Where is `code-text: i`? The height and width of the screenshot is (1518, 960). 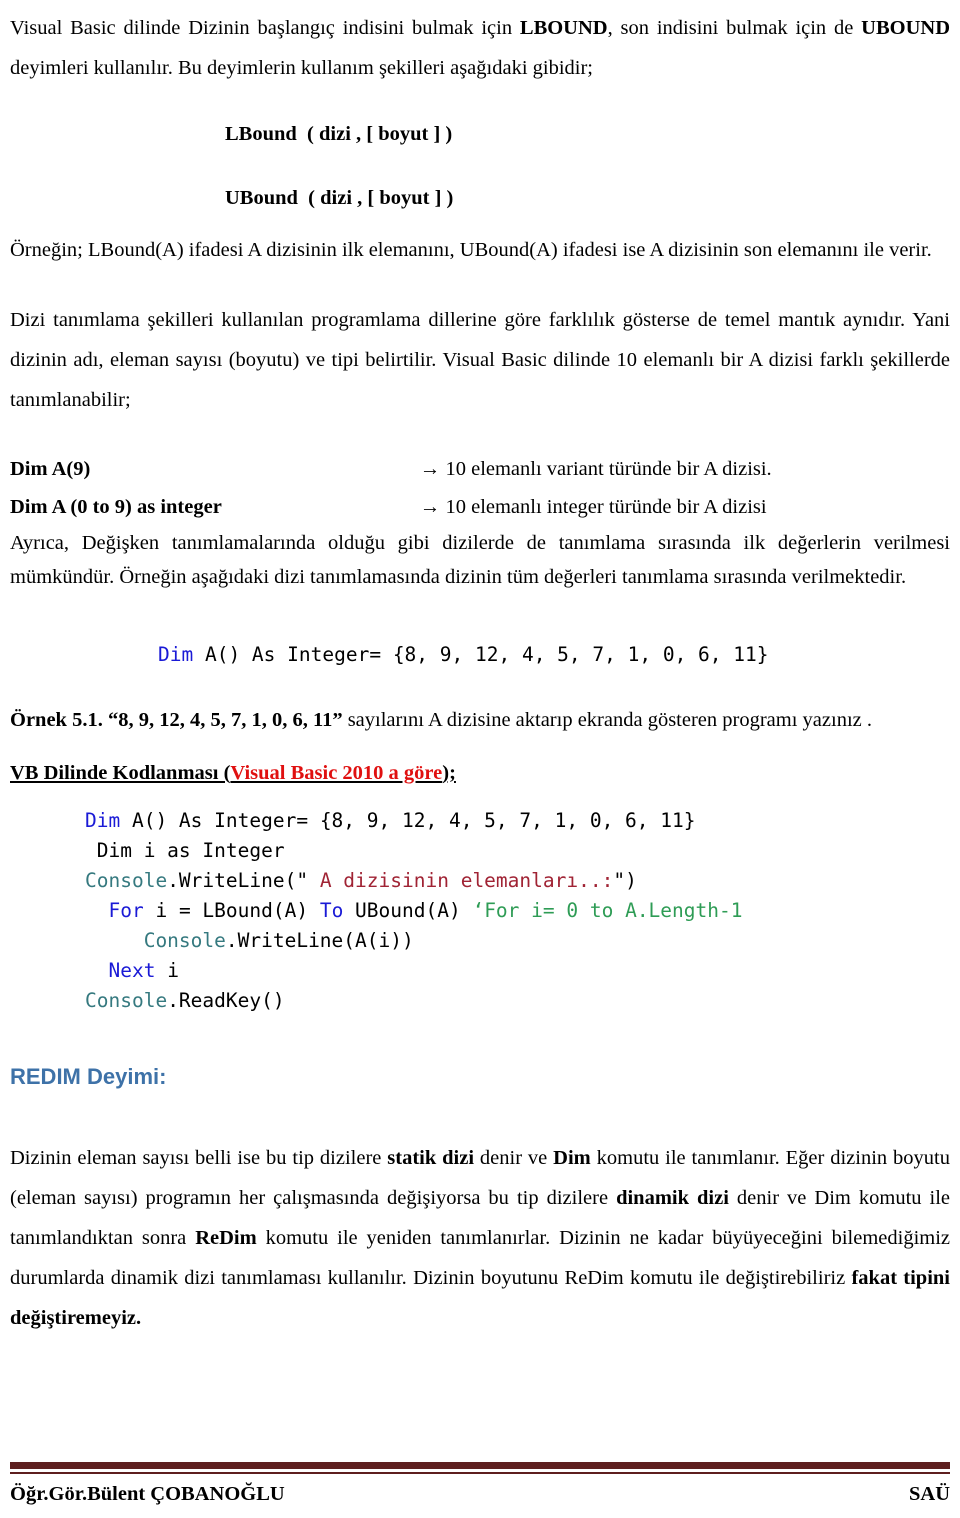 code-text: i is located at coordinates (167, 970).